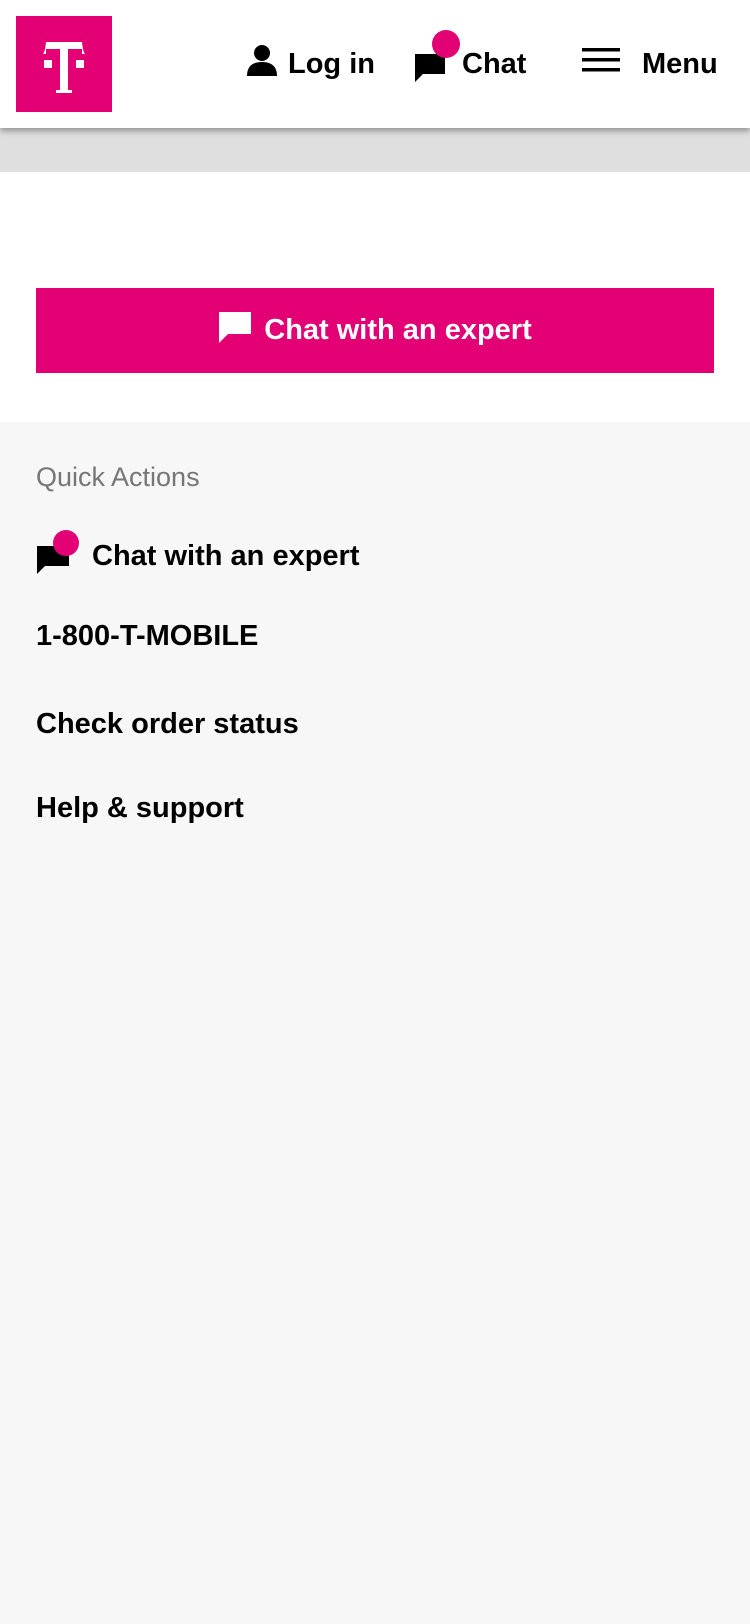 This screenshot has height=1624, width=750. I want to click on menu-button: Menu, so click(650, 64).